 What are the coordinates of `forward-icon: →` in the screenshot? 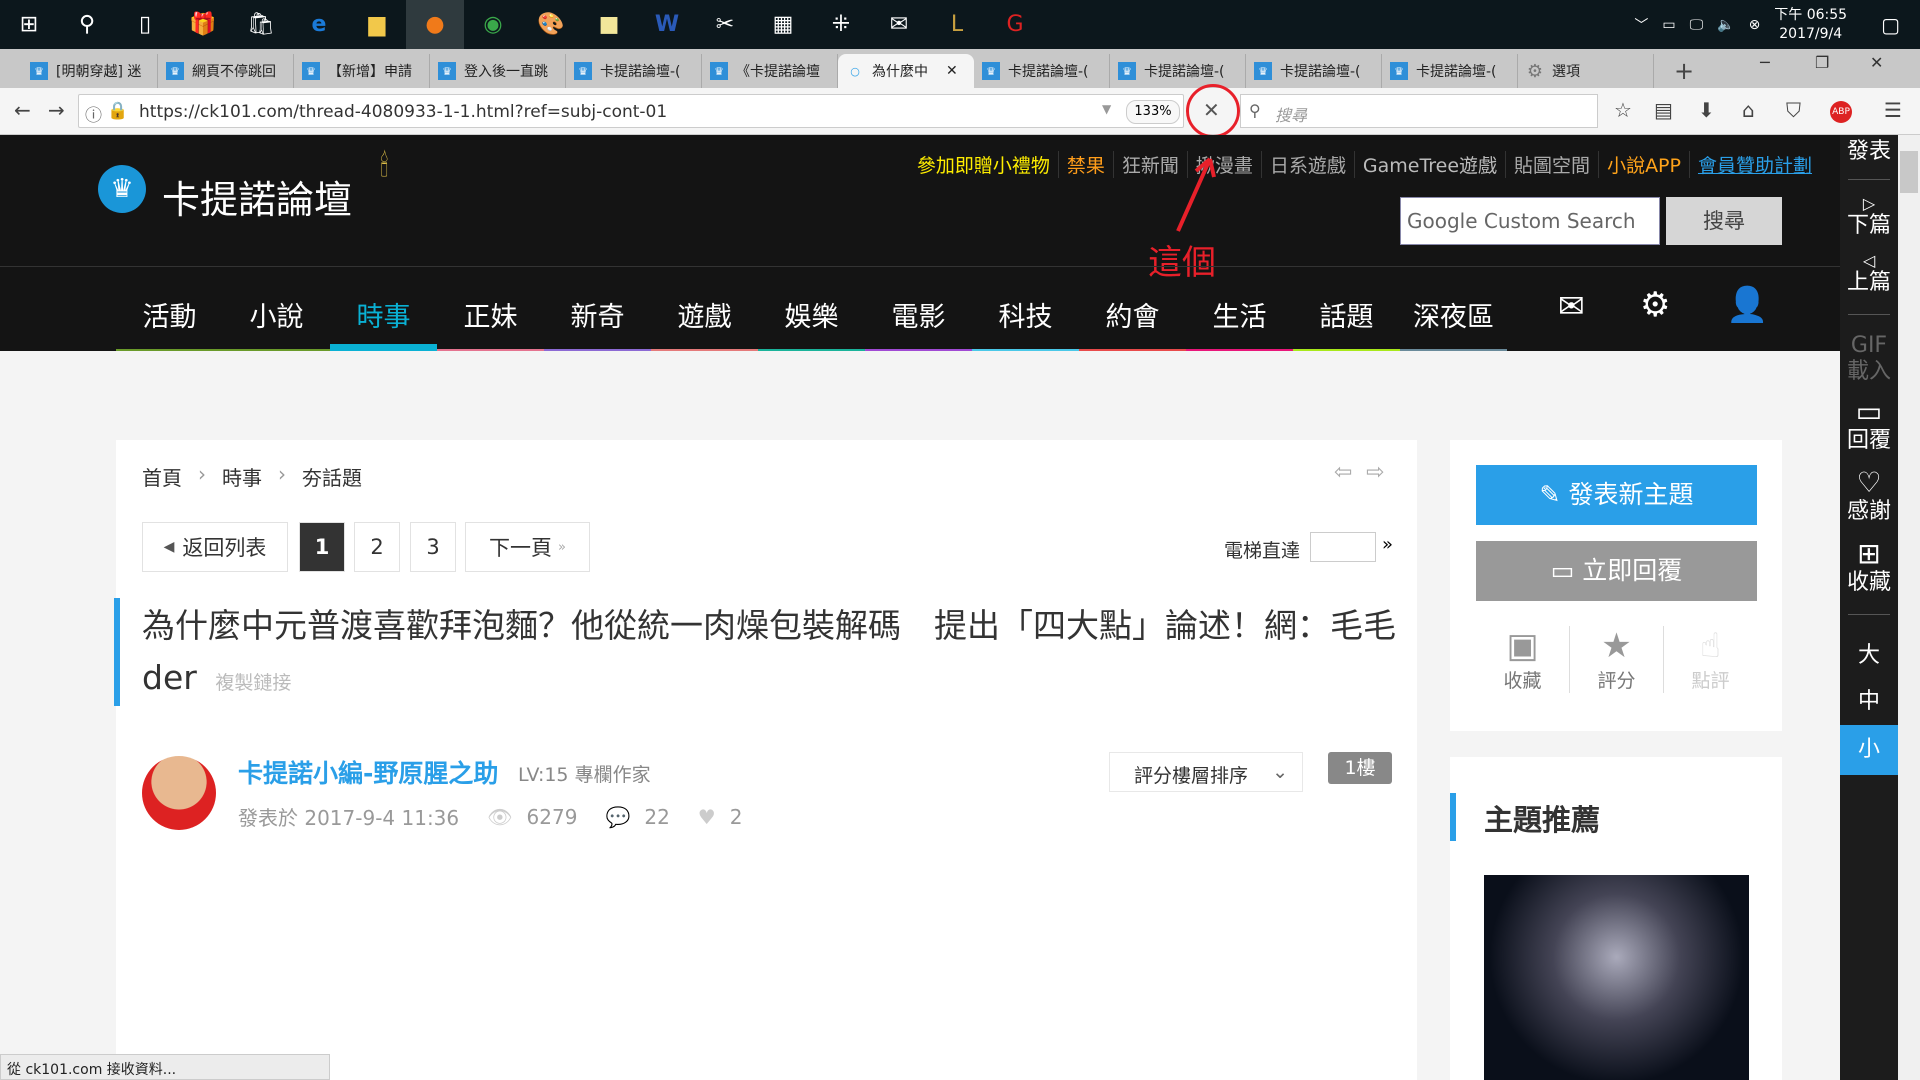 It's located at (56, 110).